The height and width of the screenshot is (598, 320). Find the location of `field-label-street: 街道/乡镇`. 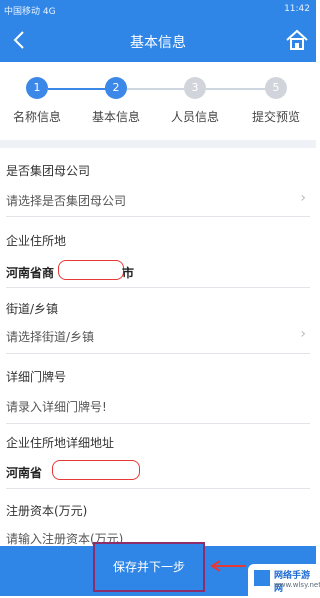

field-label-street: 街道/乡镇 is located at coordinates (32, 309).